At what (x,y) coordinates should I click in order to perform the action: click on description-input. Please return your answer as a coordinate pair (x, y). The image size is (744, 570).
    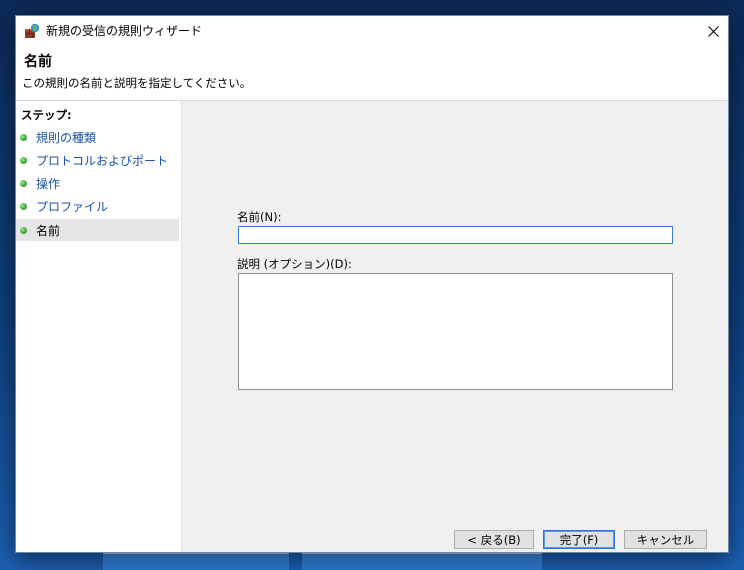
    Looking at the image, I should click on (455, 331).